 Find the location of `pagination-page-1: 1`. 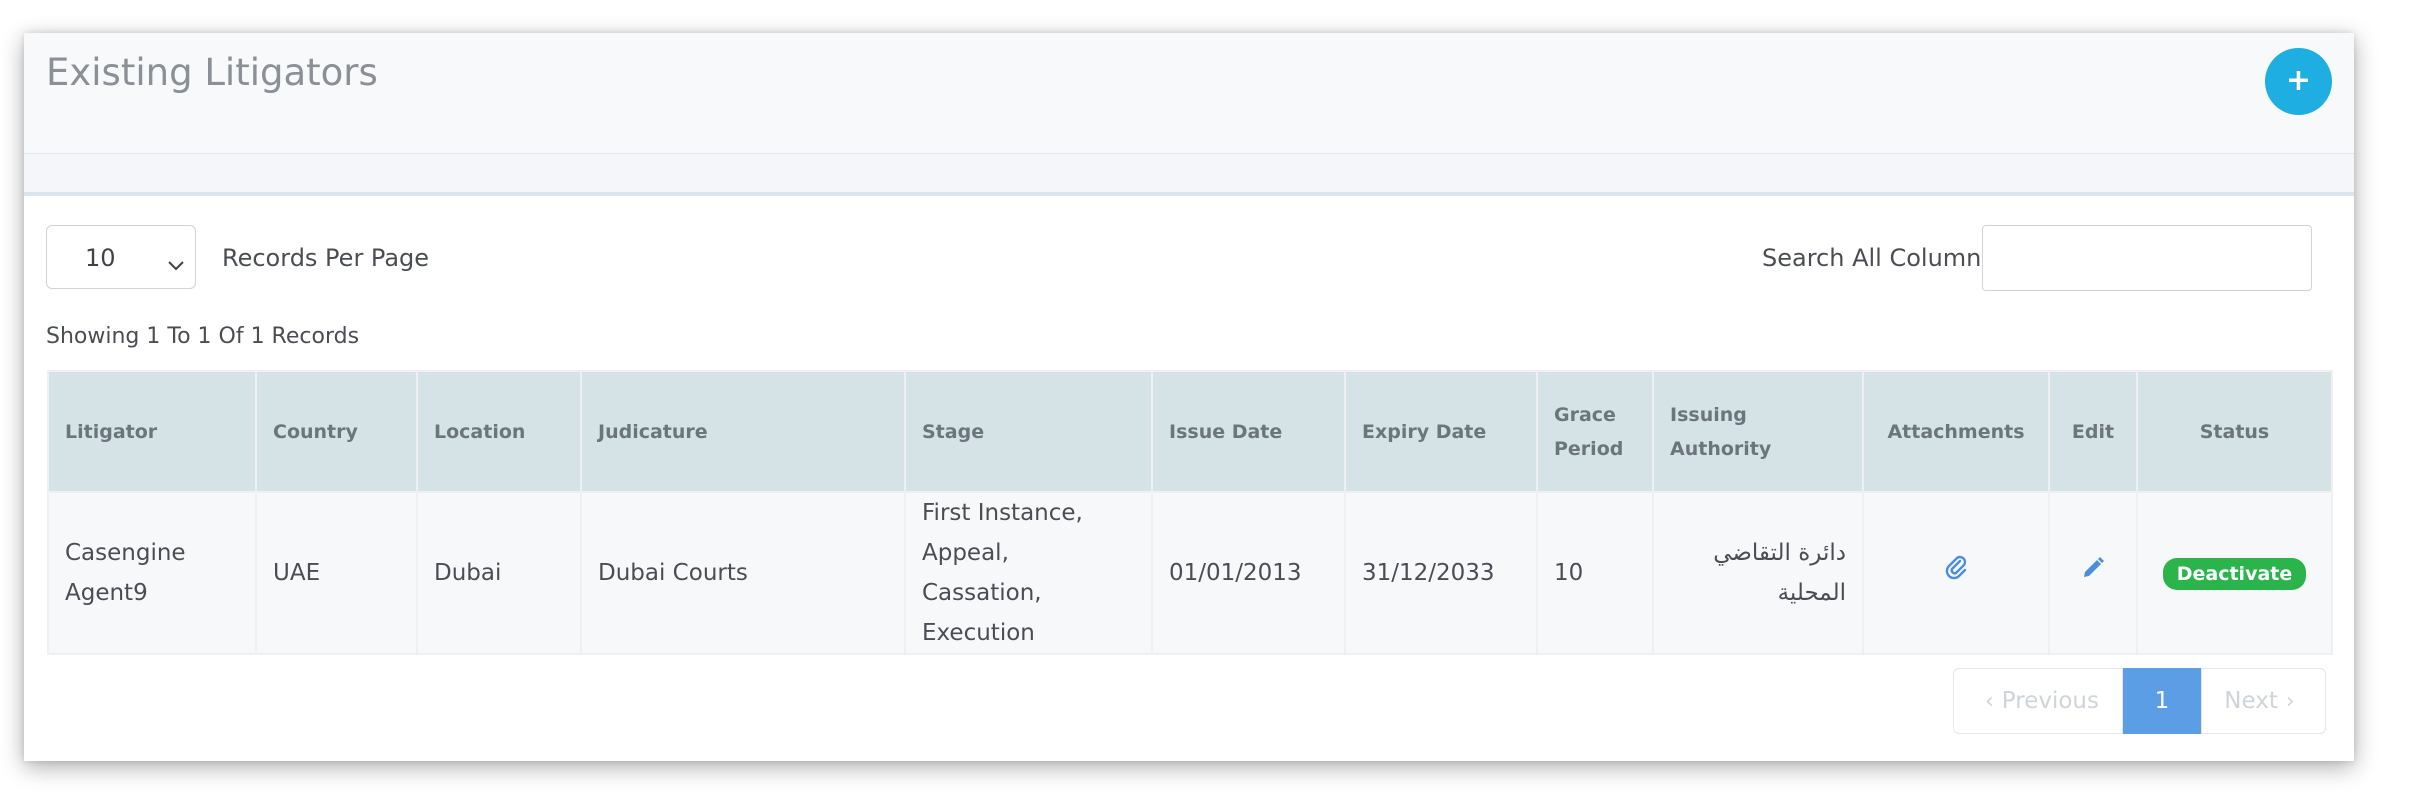

pagination-page-1: 1 is located at coordinates (2162, 701).